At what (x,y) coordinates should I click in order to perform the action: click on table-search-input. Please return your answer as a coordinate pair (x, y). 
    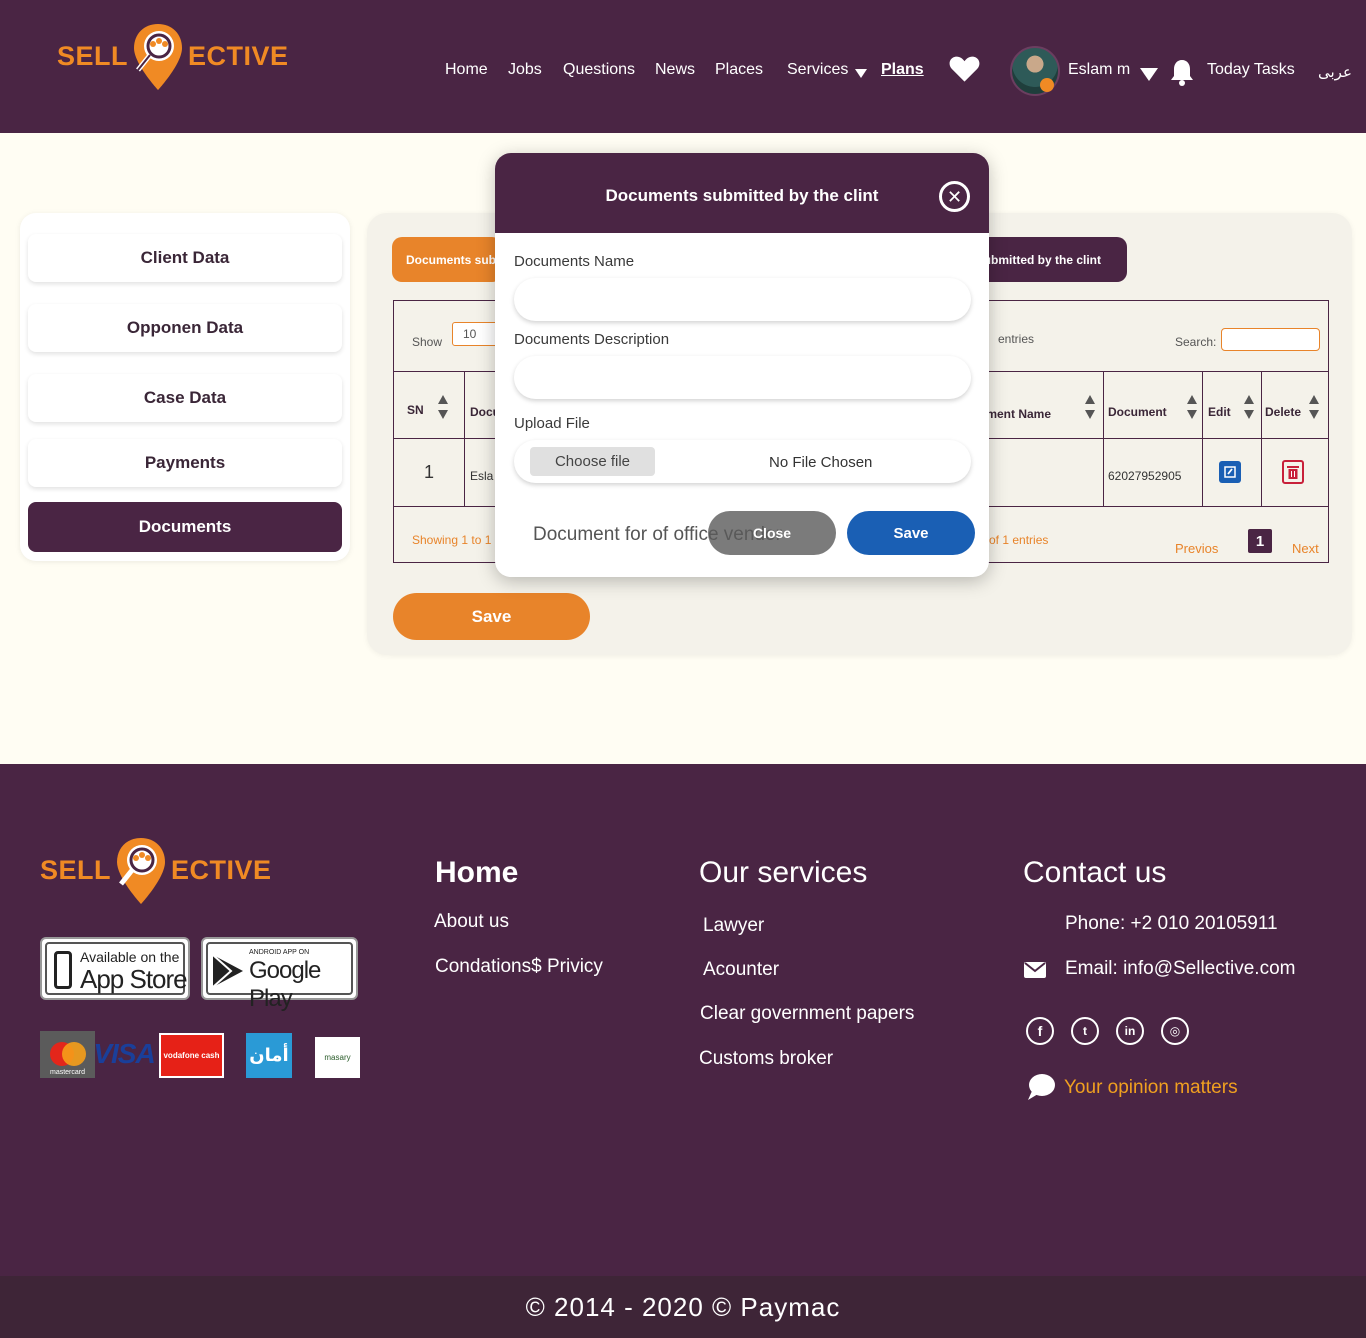
    Looking at the image, I should click on (1270, 339).